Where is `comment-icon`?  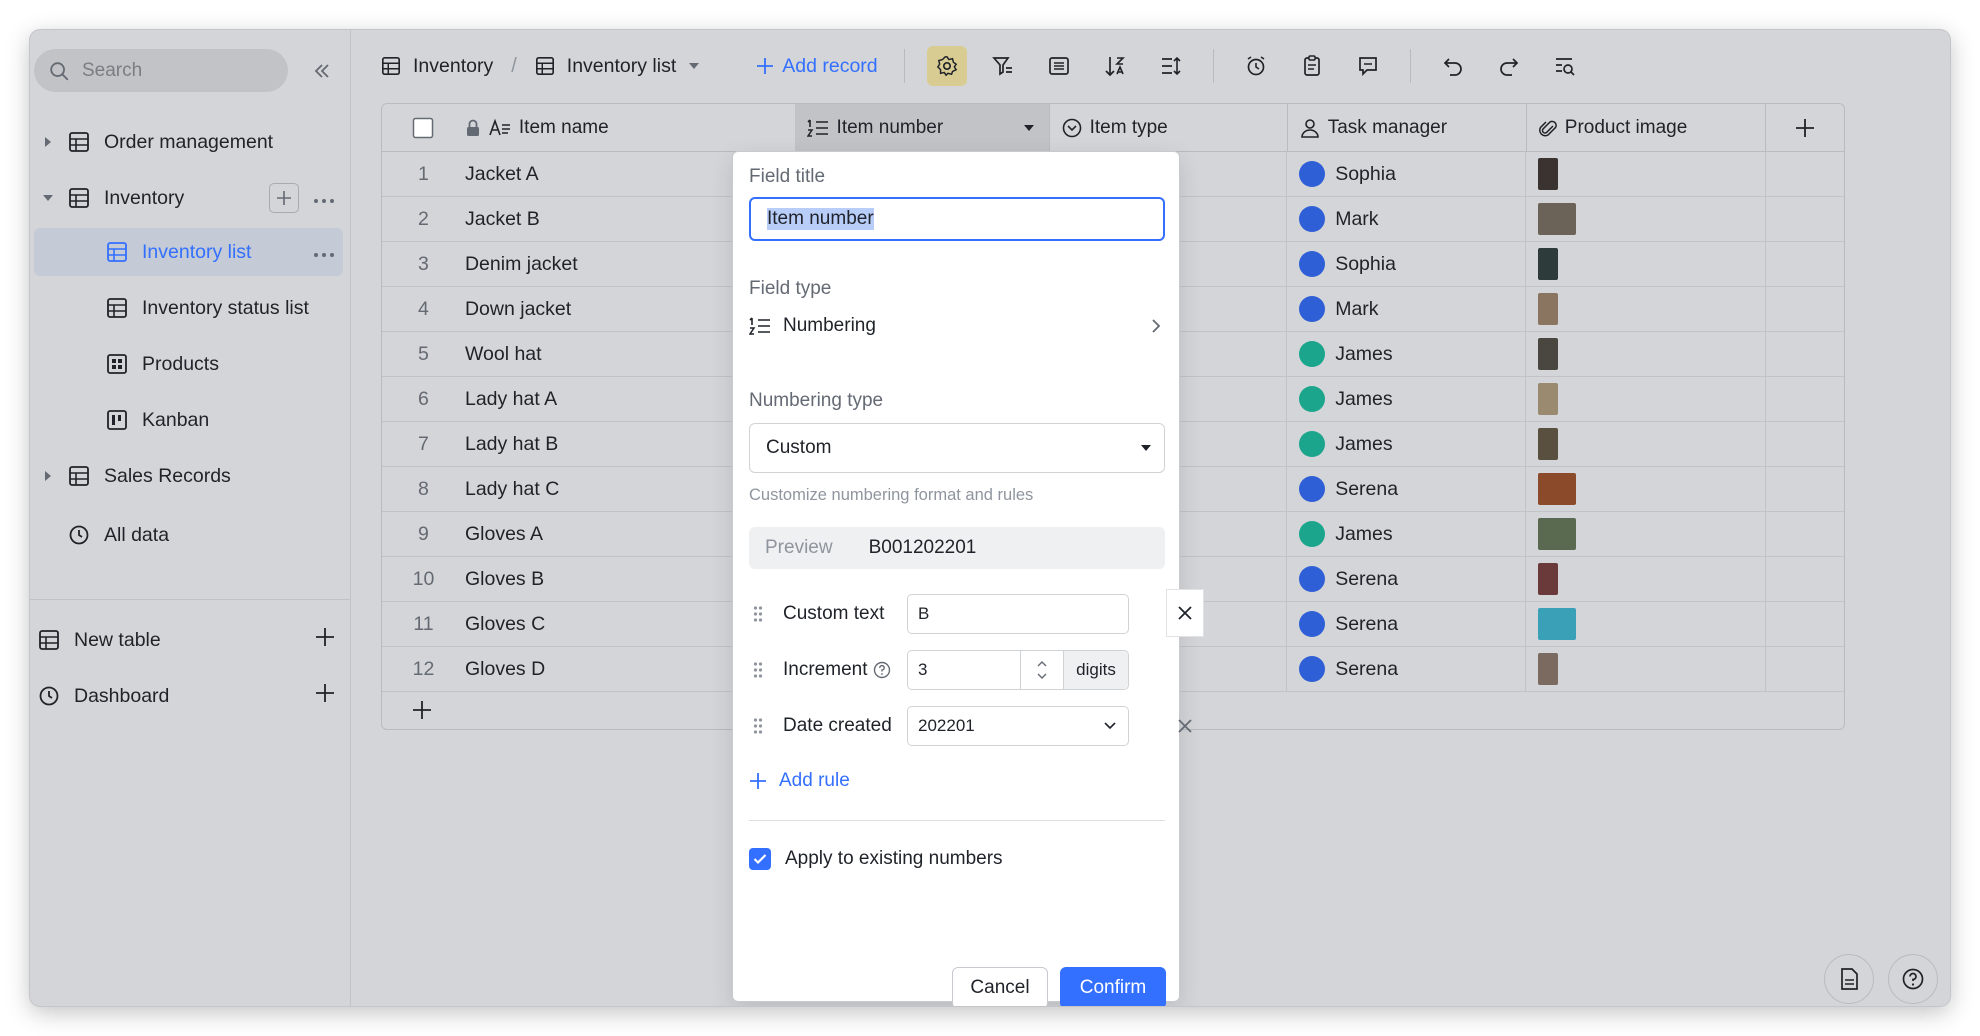 comment-icon is located at coordinates (1368, 66).